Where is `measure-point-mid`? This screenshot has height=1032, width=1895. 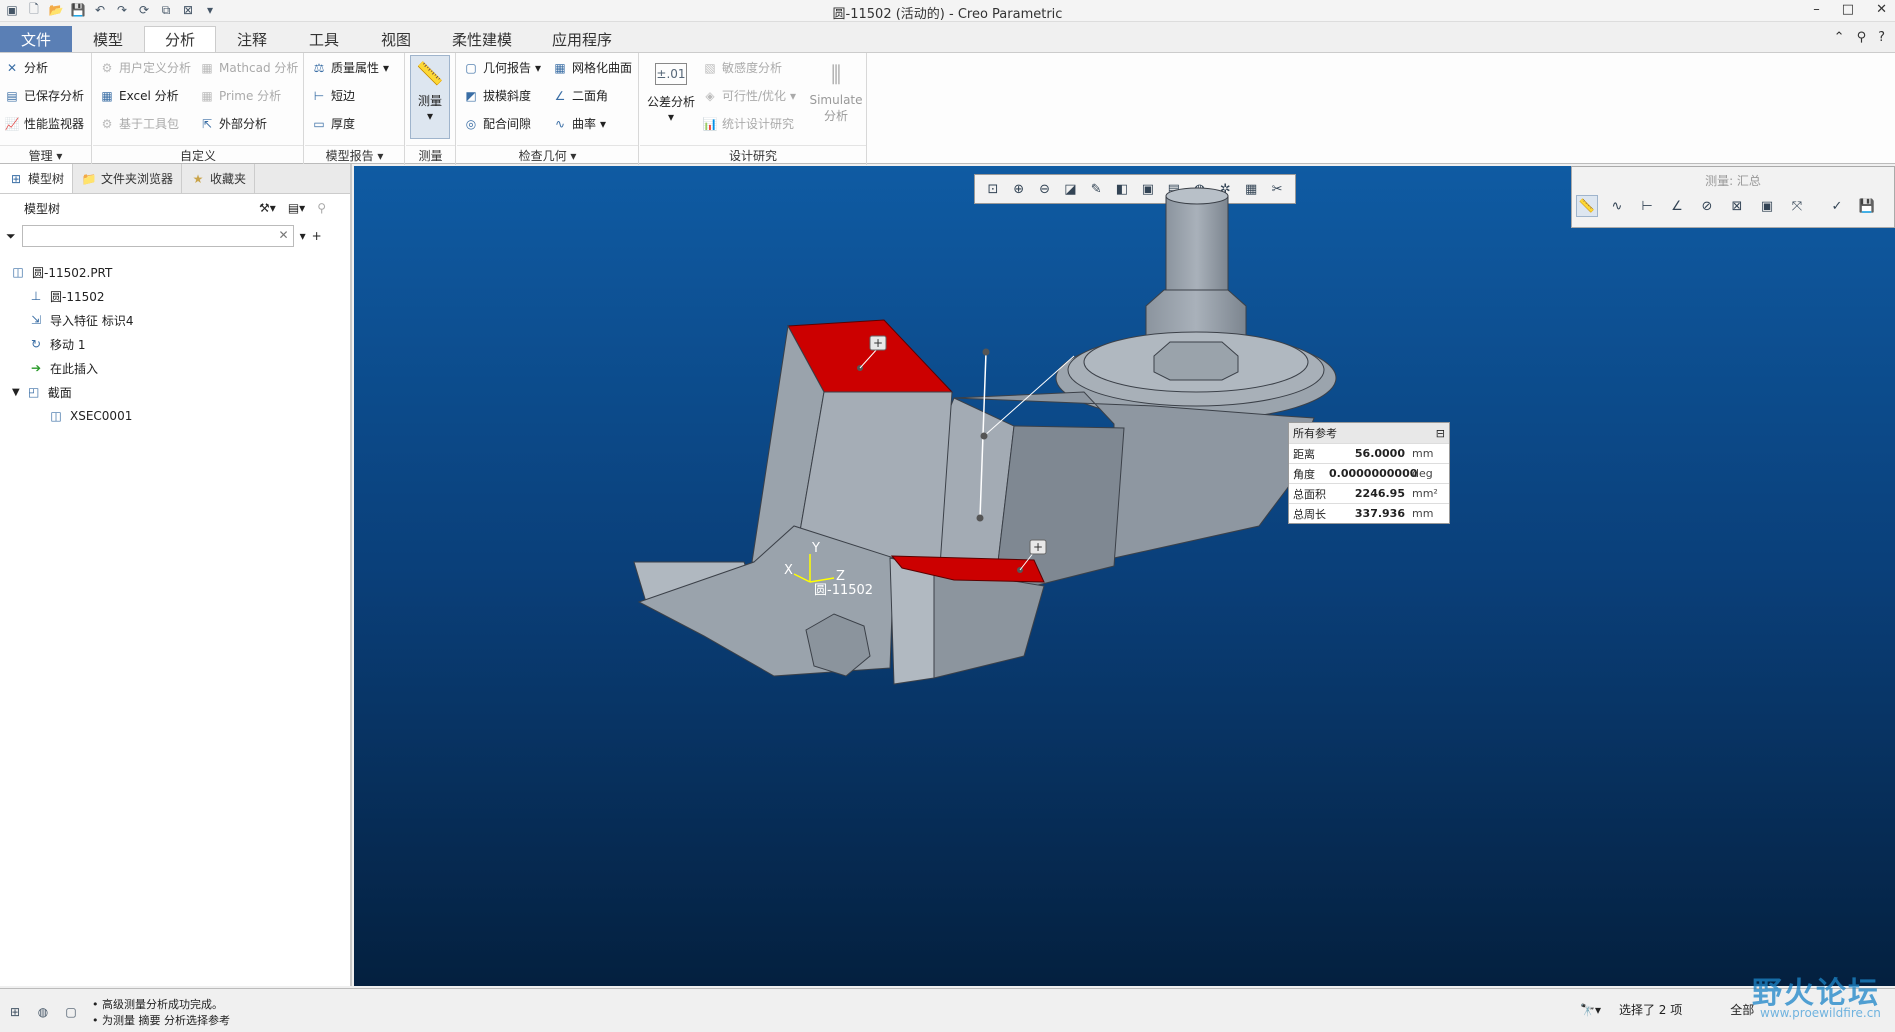
measure-point-mid is located at coordinates (984, 436).